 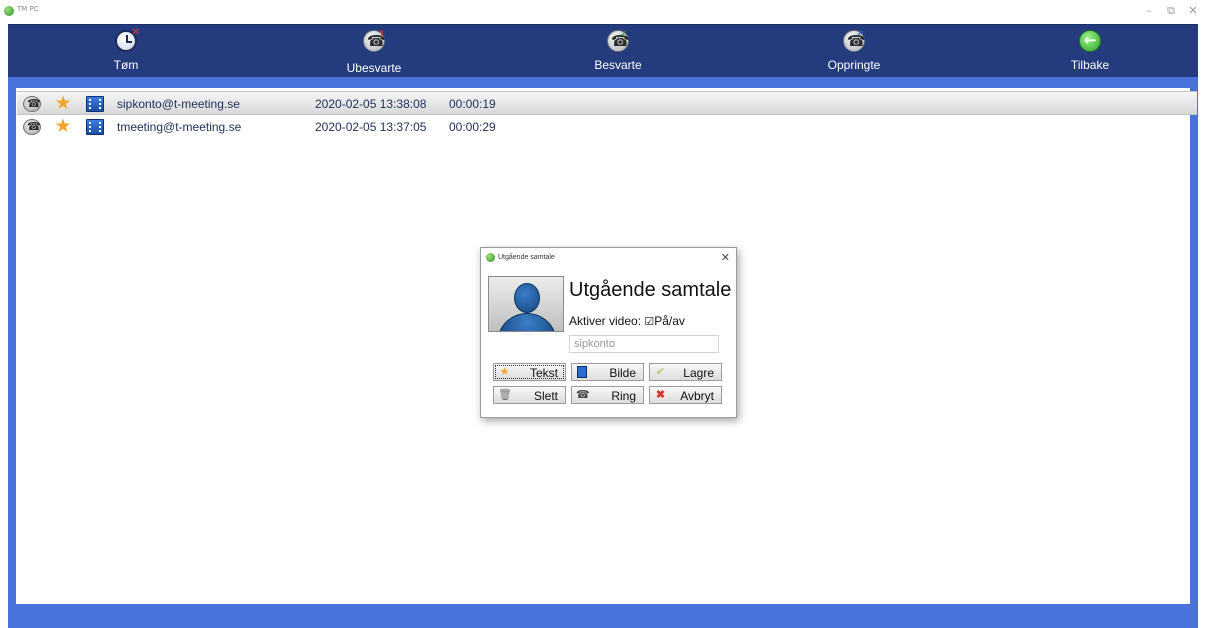 What do you see at coordinates (178, 104) in the screenshot?
I see `contact-address: sipkonto@t-meeting.se` at bounding box center [178, 104].